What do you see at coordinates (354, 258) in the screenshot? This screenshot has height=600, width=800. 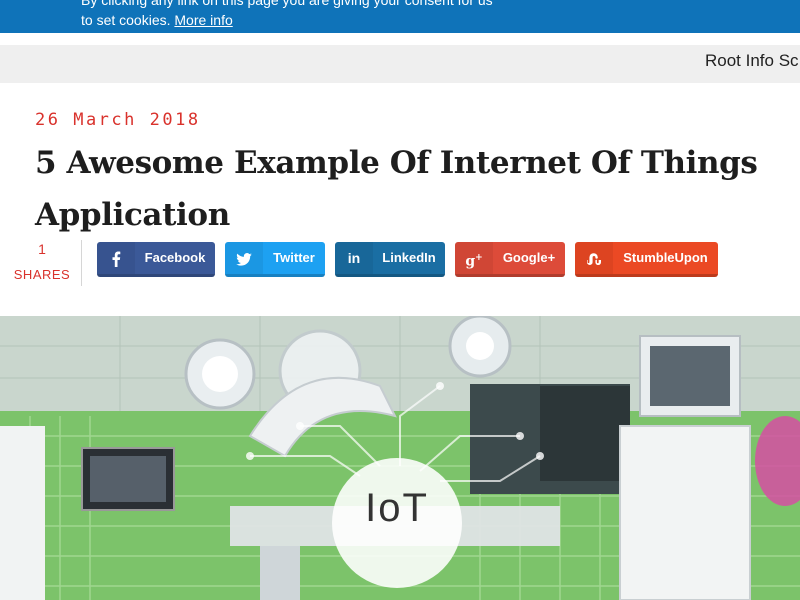 I see `linkedin-icon: in` at bounding box center [354, 258].